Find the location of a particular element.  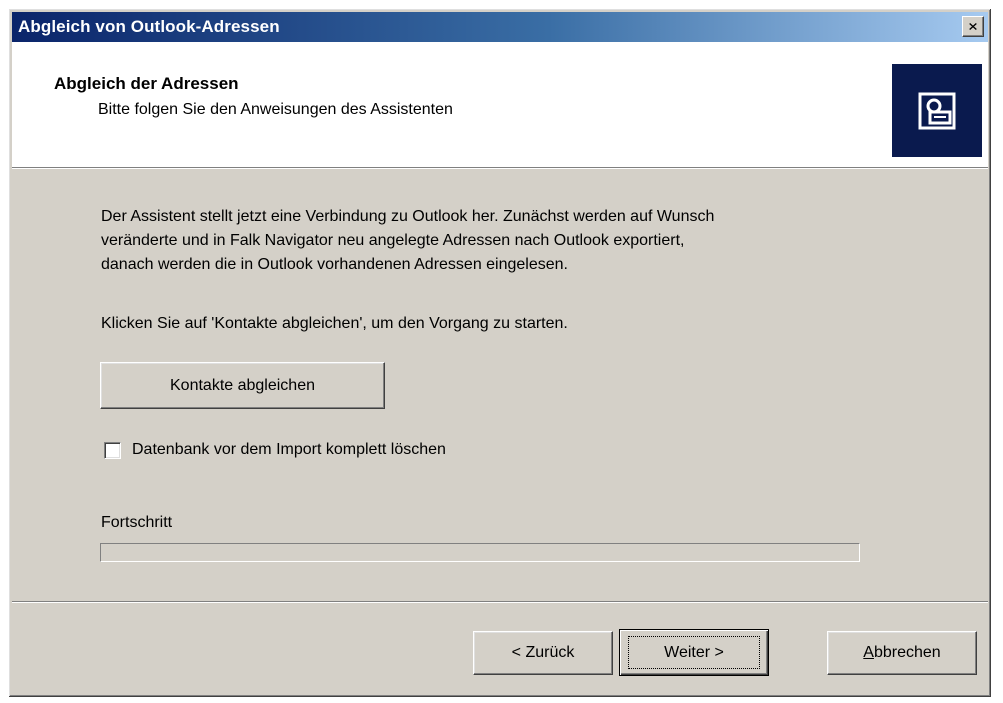

title-bar: Abgleich von Outlook-Adressen is located at coordinates (500, 27).